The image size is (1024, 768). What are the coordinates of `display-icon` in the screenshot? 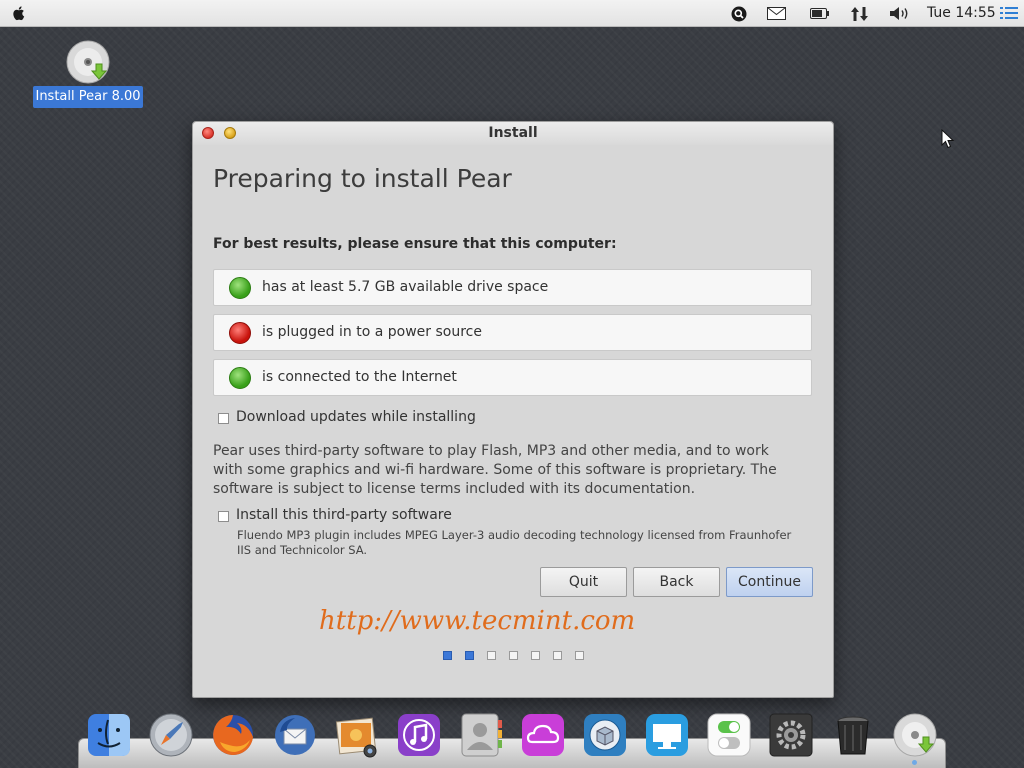 It's located at (667, 735).